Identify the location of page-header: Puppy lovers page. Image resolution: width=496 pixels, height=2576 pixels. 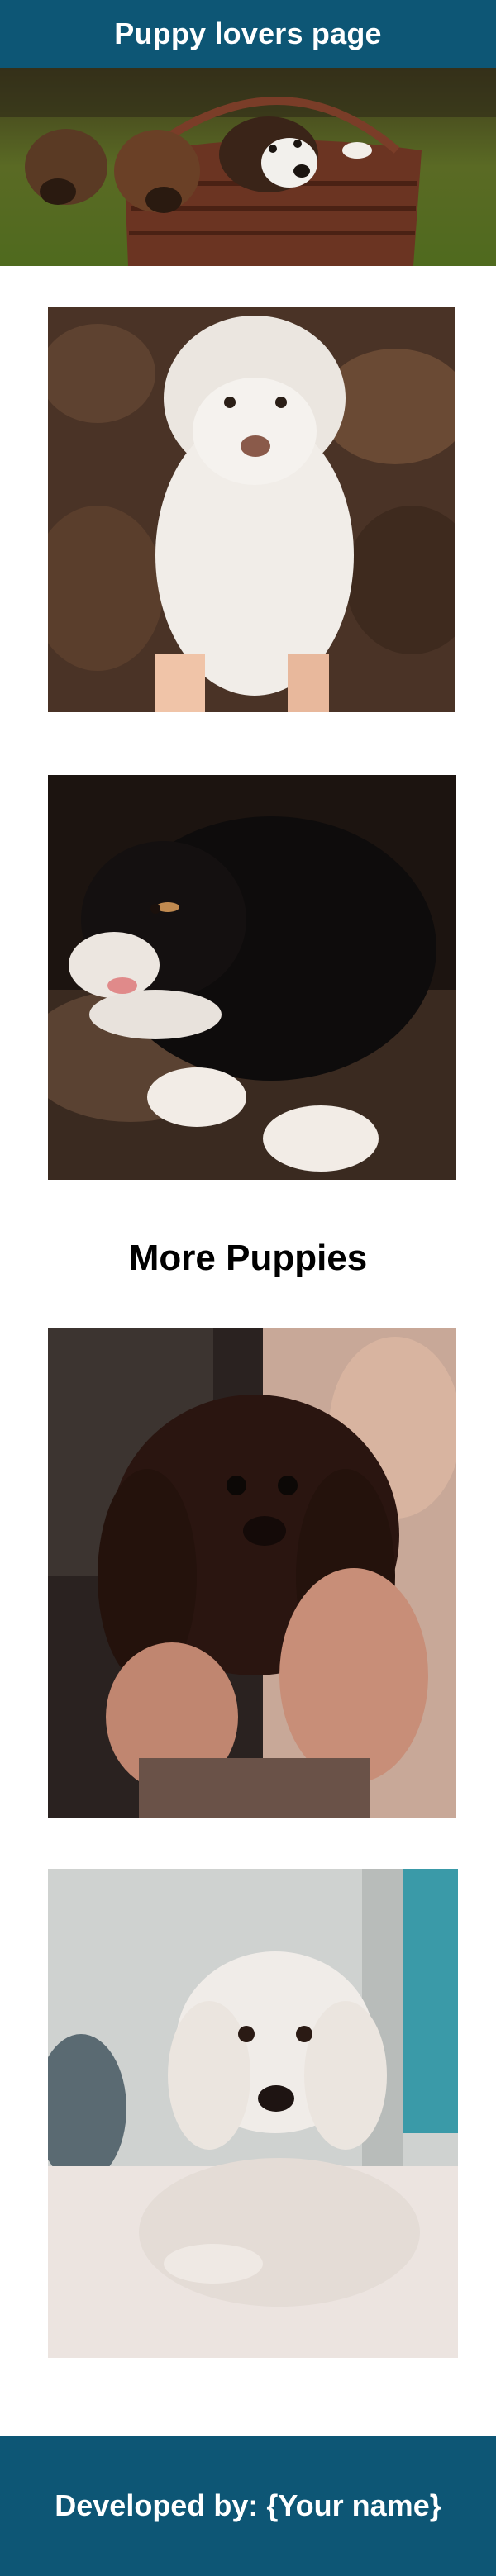
(248, 34).